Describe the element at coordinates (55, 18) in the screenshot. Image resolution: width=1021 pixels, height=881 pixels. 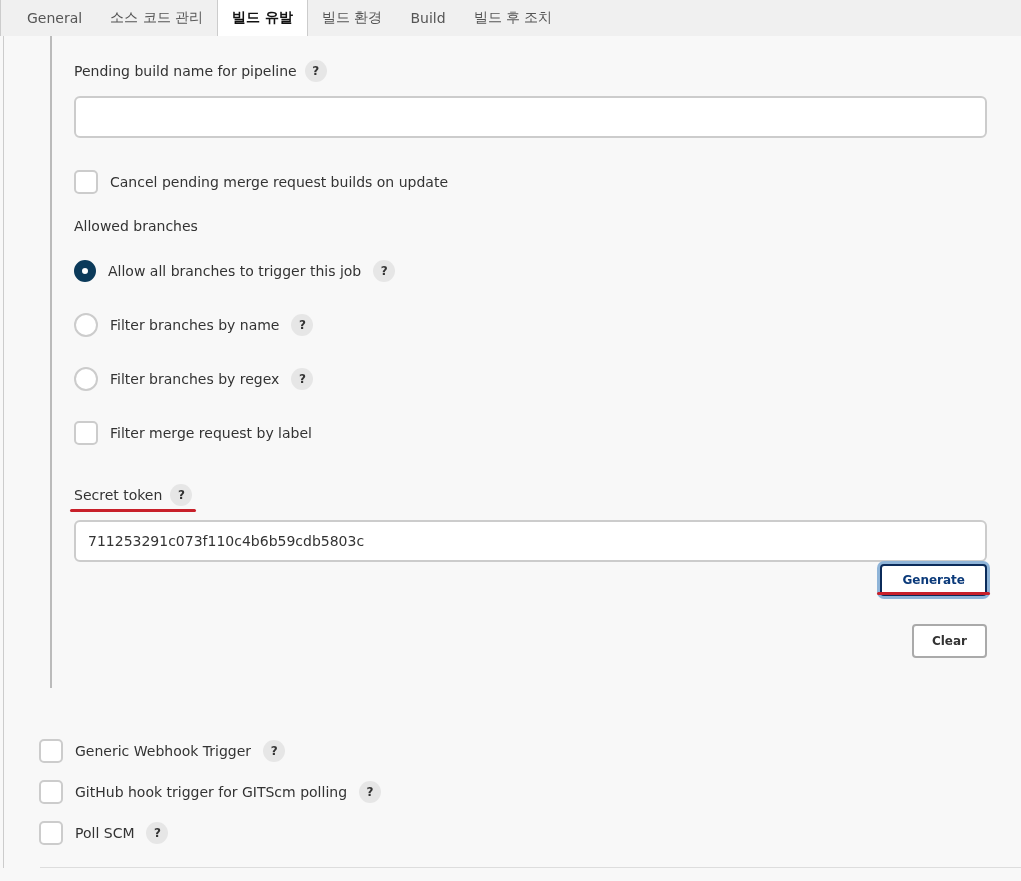
I see `tab: General` at that location.